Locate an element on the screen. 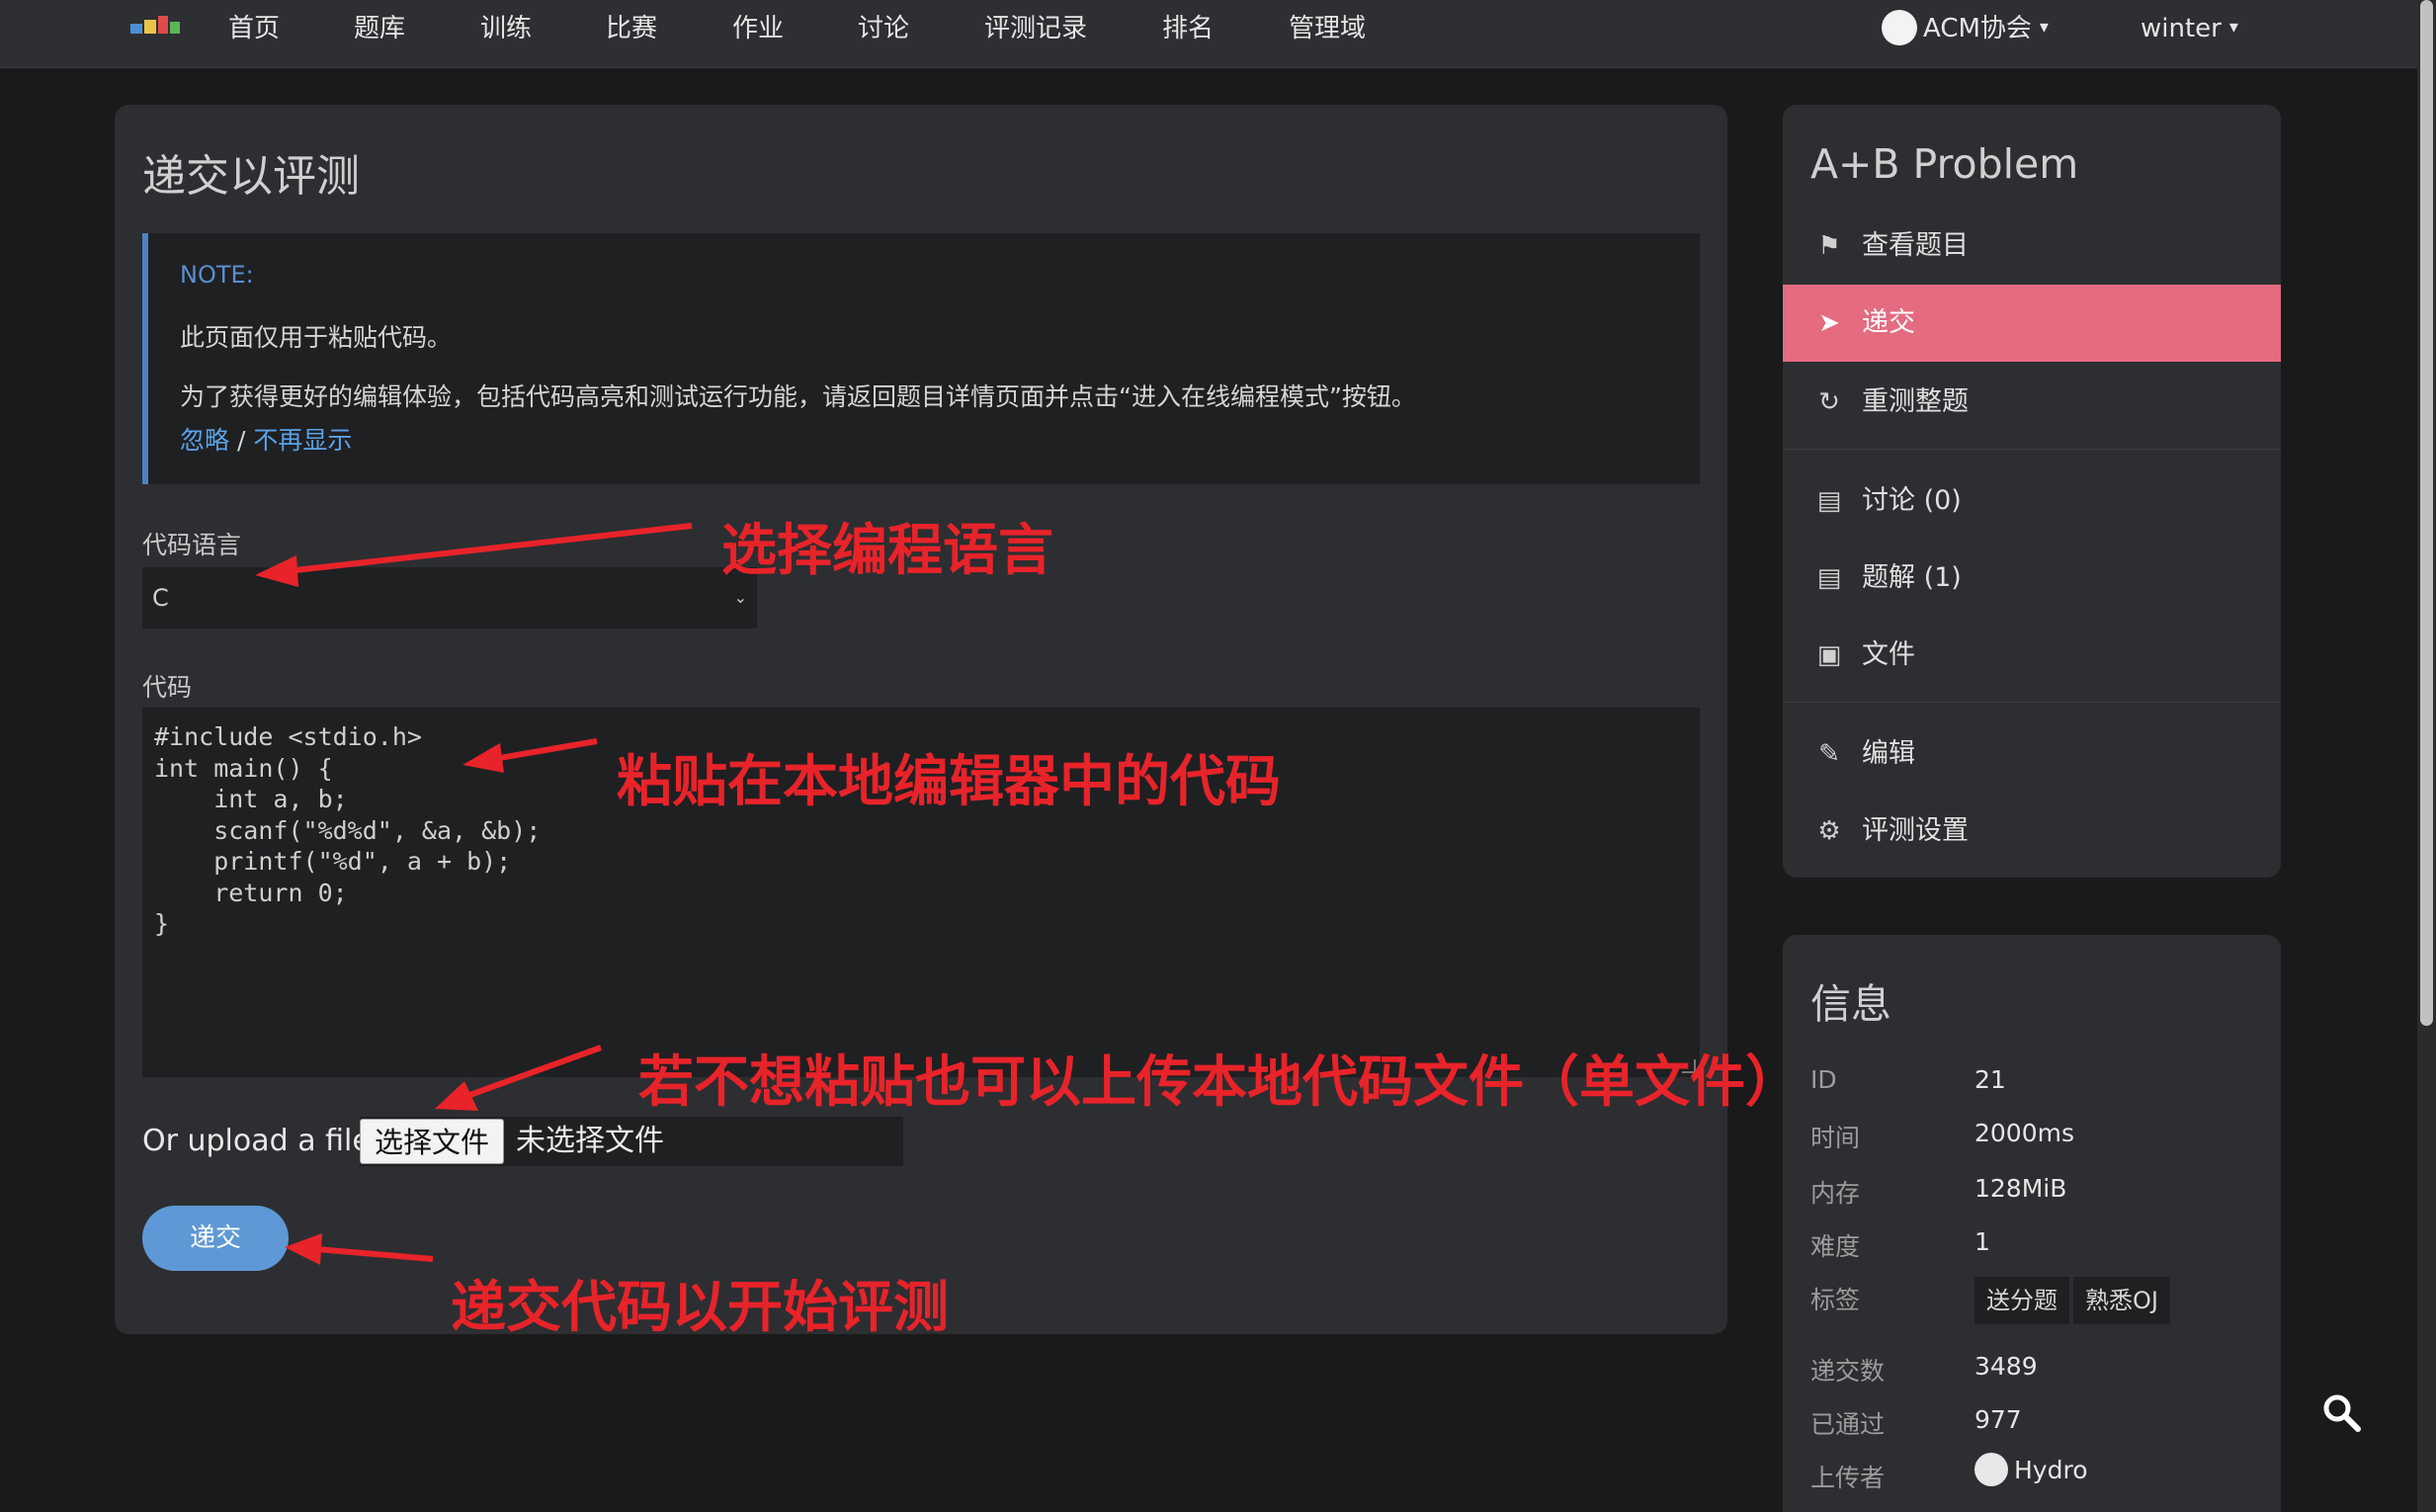 Image resolution: width=2436 pixels, height=1512 pixels. scrollbar-thumb is located at coordinates (2426, 513).